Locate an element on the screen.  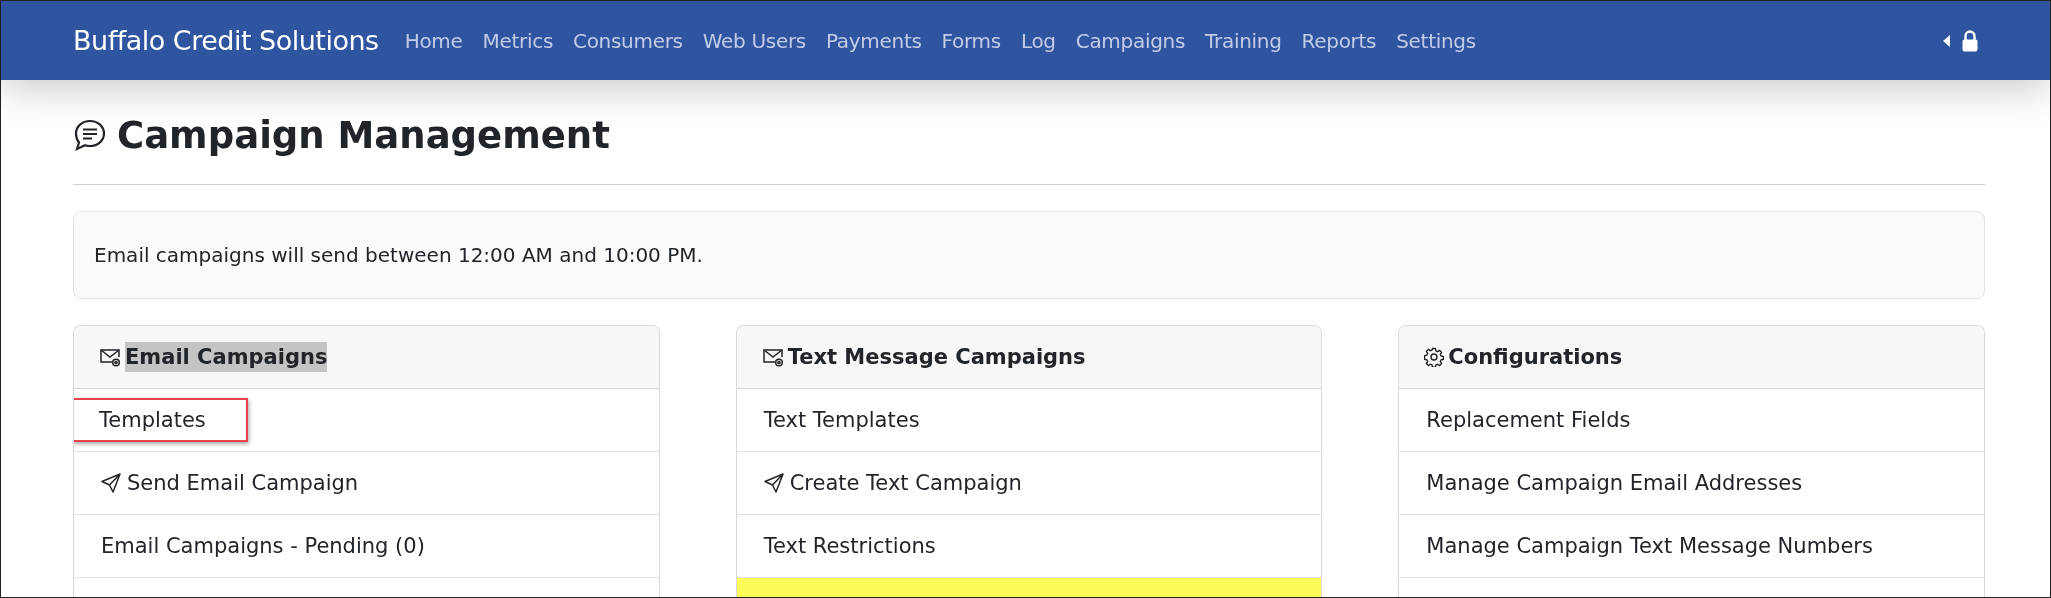
card-title: Text Message Campaigns is located at coordinates (936, 357).